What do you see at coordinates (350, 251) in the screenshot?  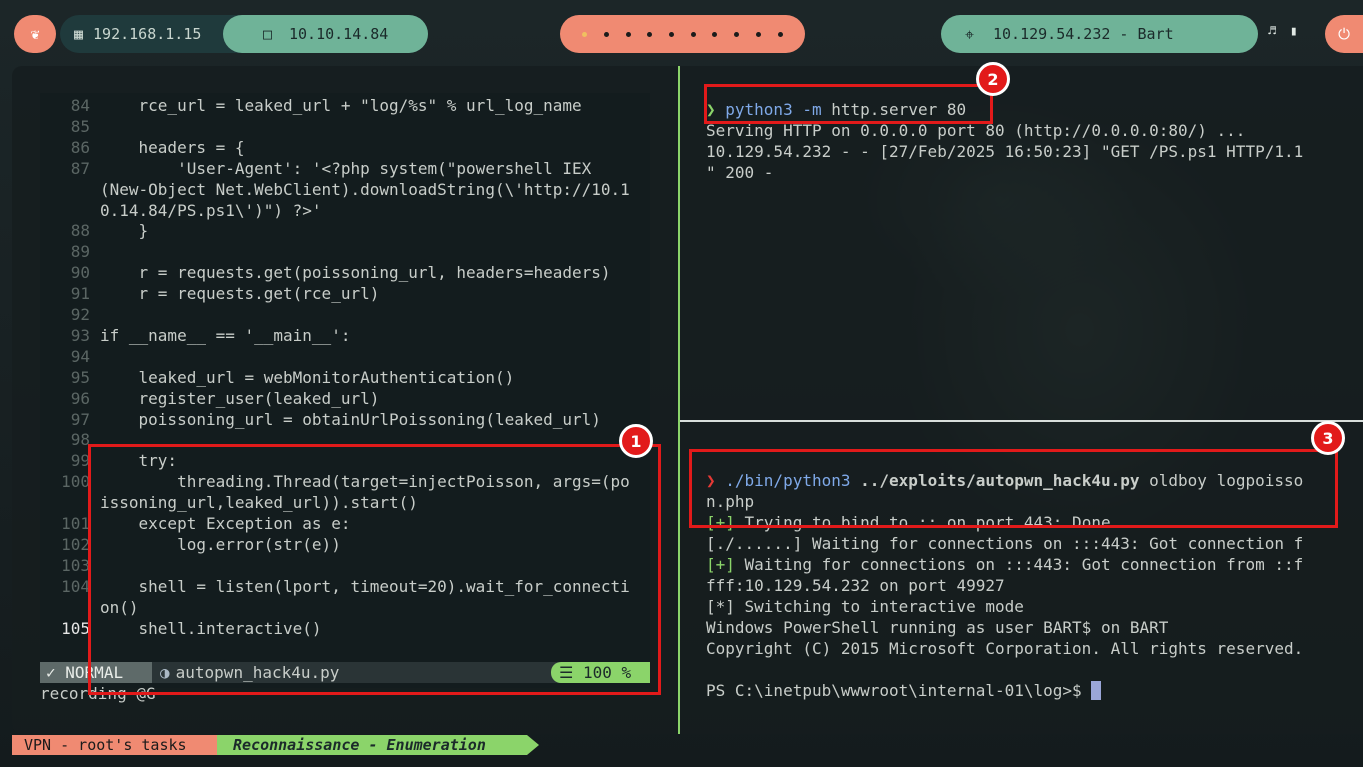 I see `editor-line: 89` at bounding box center [350, 251].